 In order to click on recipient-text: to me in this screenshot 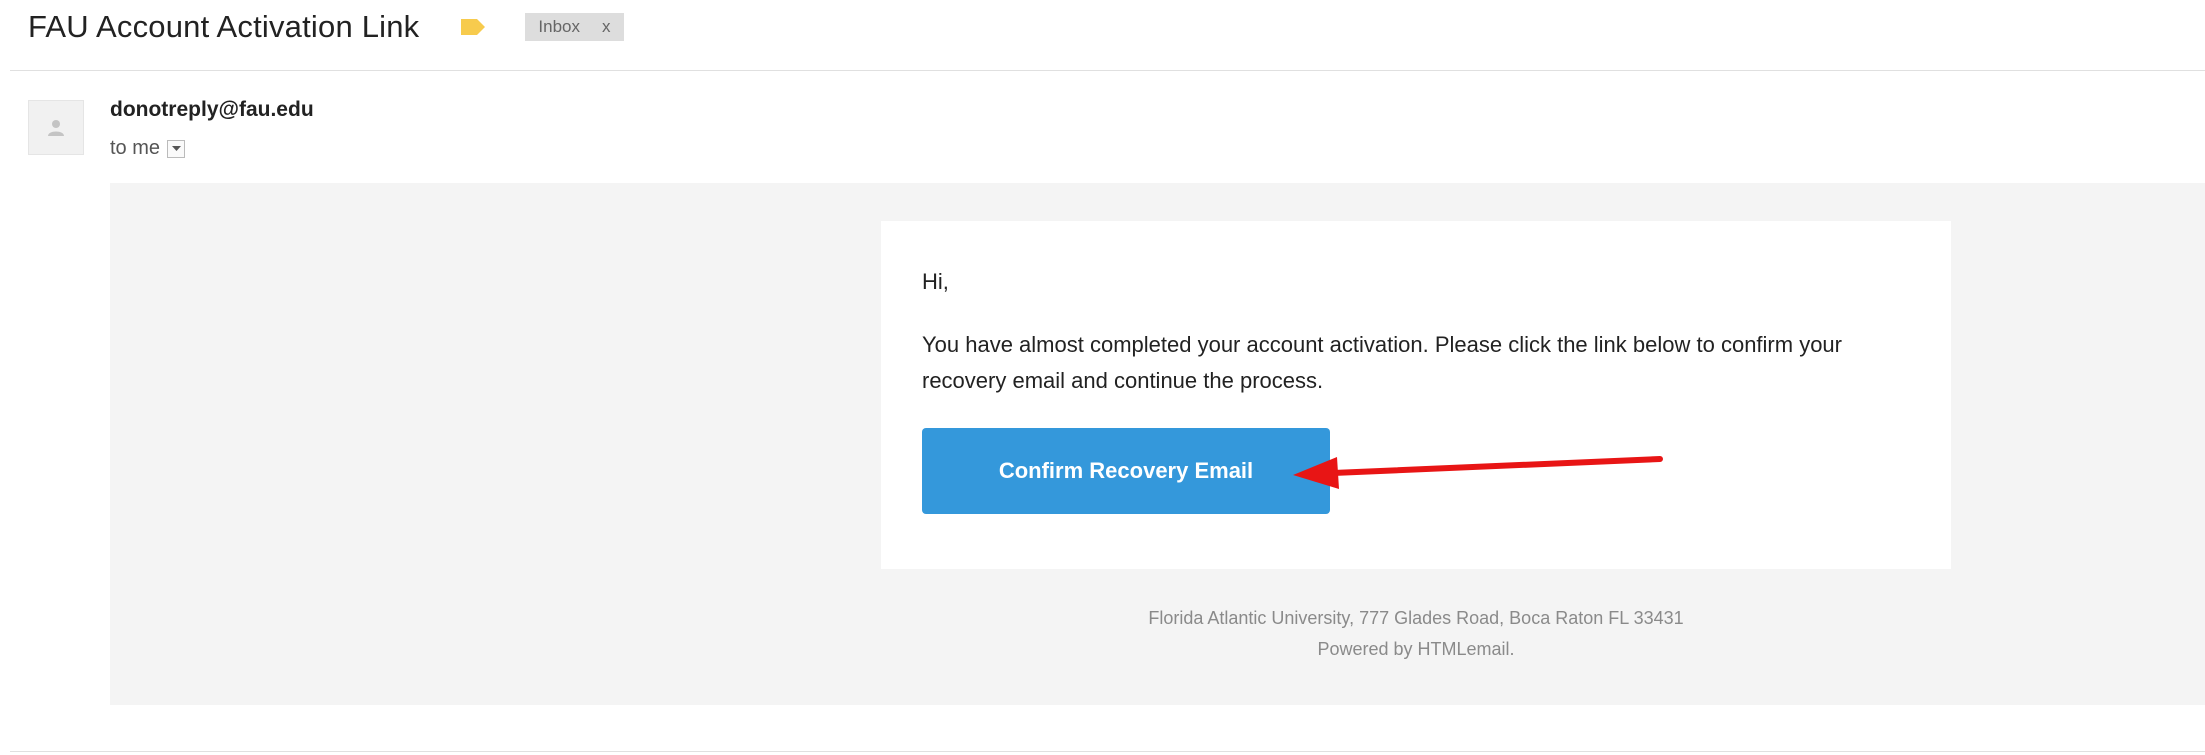, I will do `click(135, 148)`.